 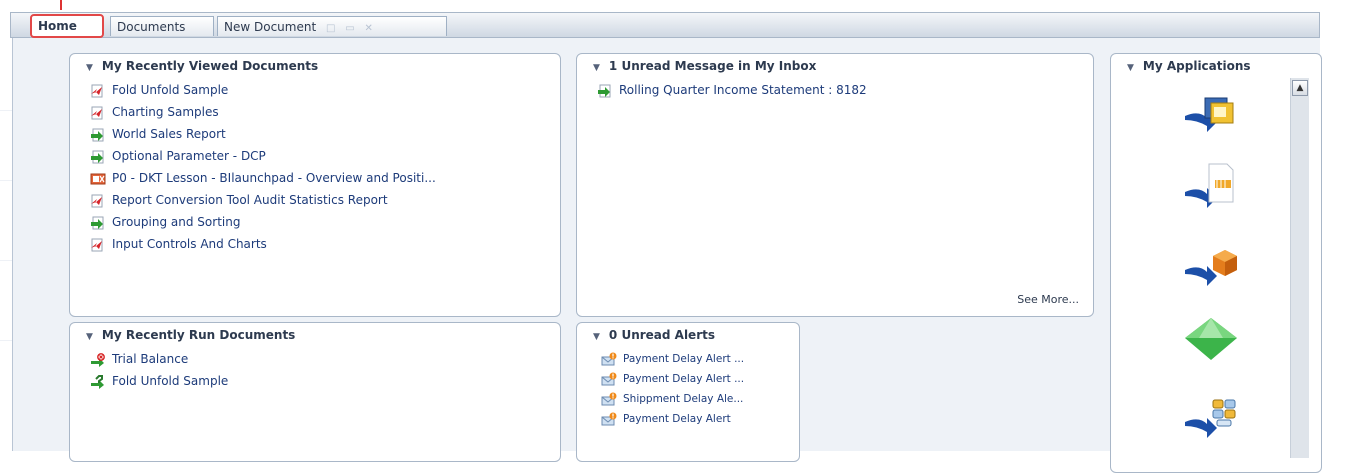 I want to click on list-item-label: Trial Balance, so click(x=150, y=359).